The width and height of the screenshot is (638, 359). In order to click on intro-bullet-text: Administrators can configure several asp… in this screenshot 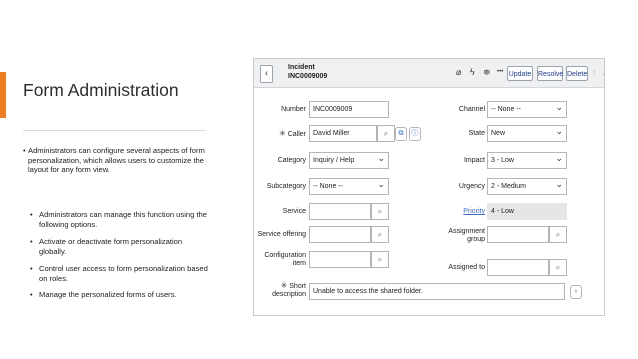, I will do `click(116, 160)`.